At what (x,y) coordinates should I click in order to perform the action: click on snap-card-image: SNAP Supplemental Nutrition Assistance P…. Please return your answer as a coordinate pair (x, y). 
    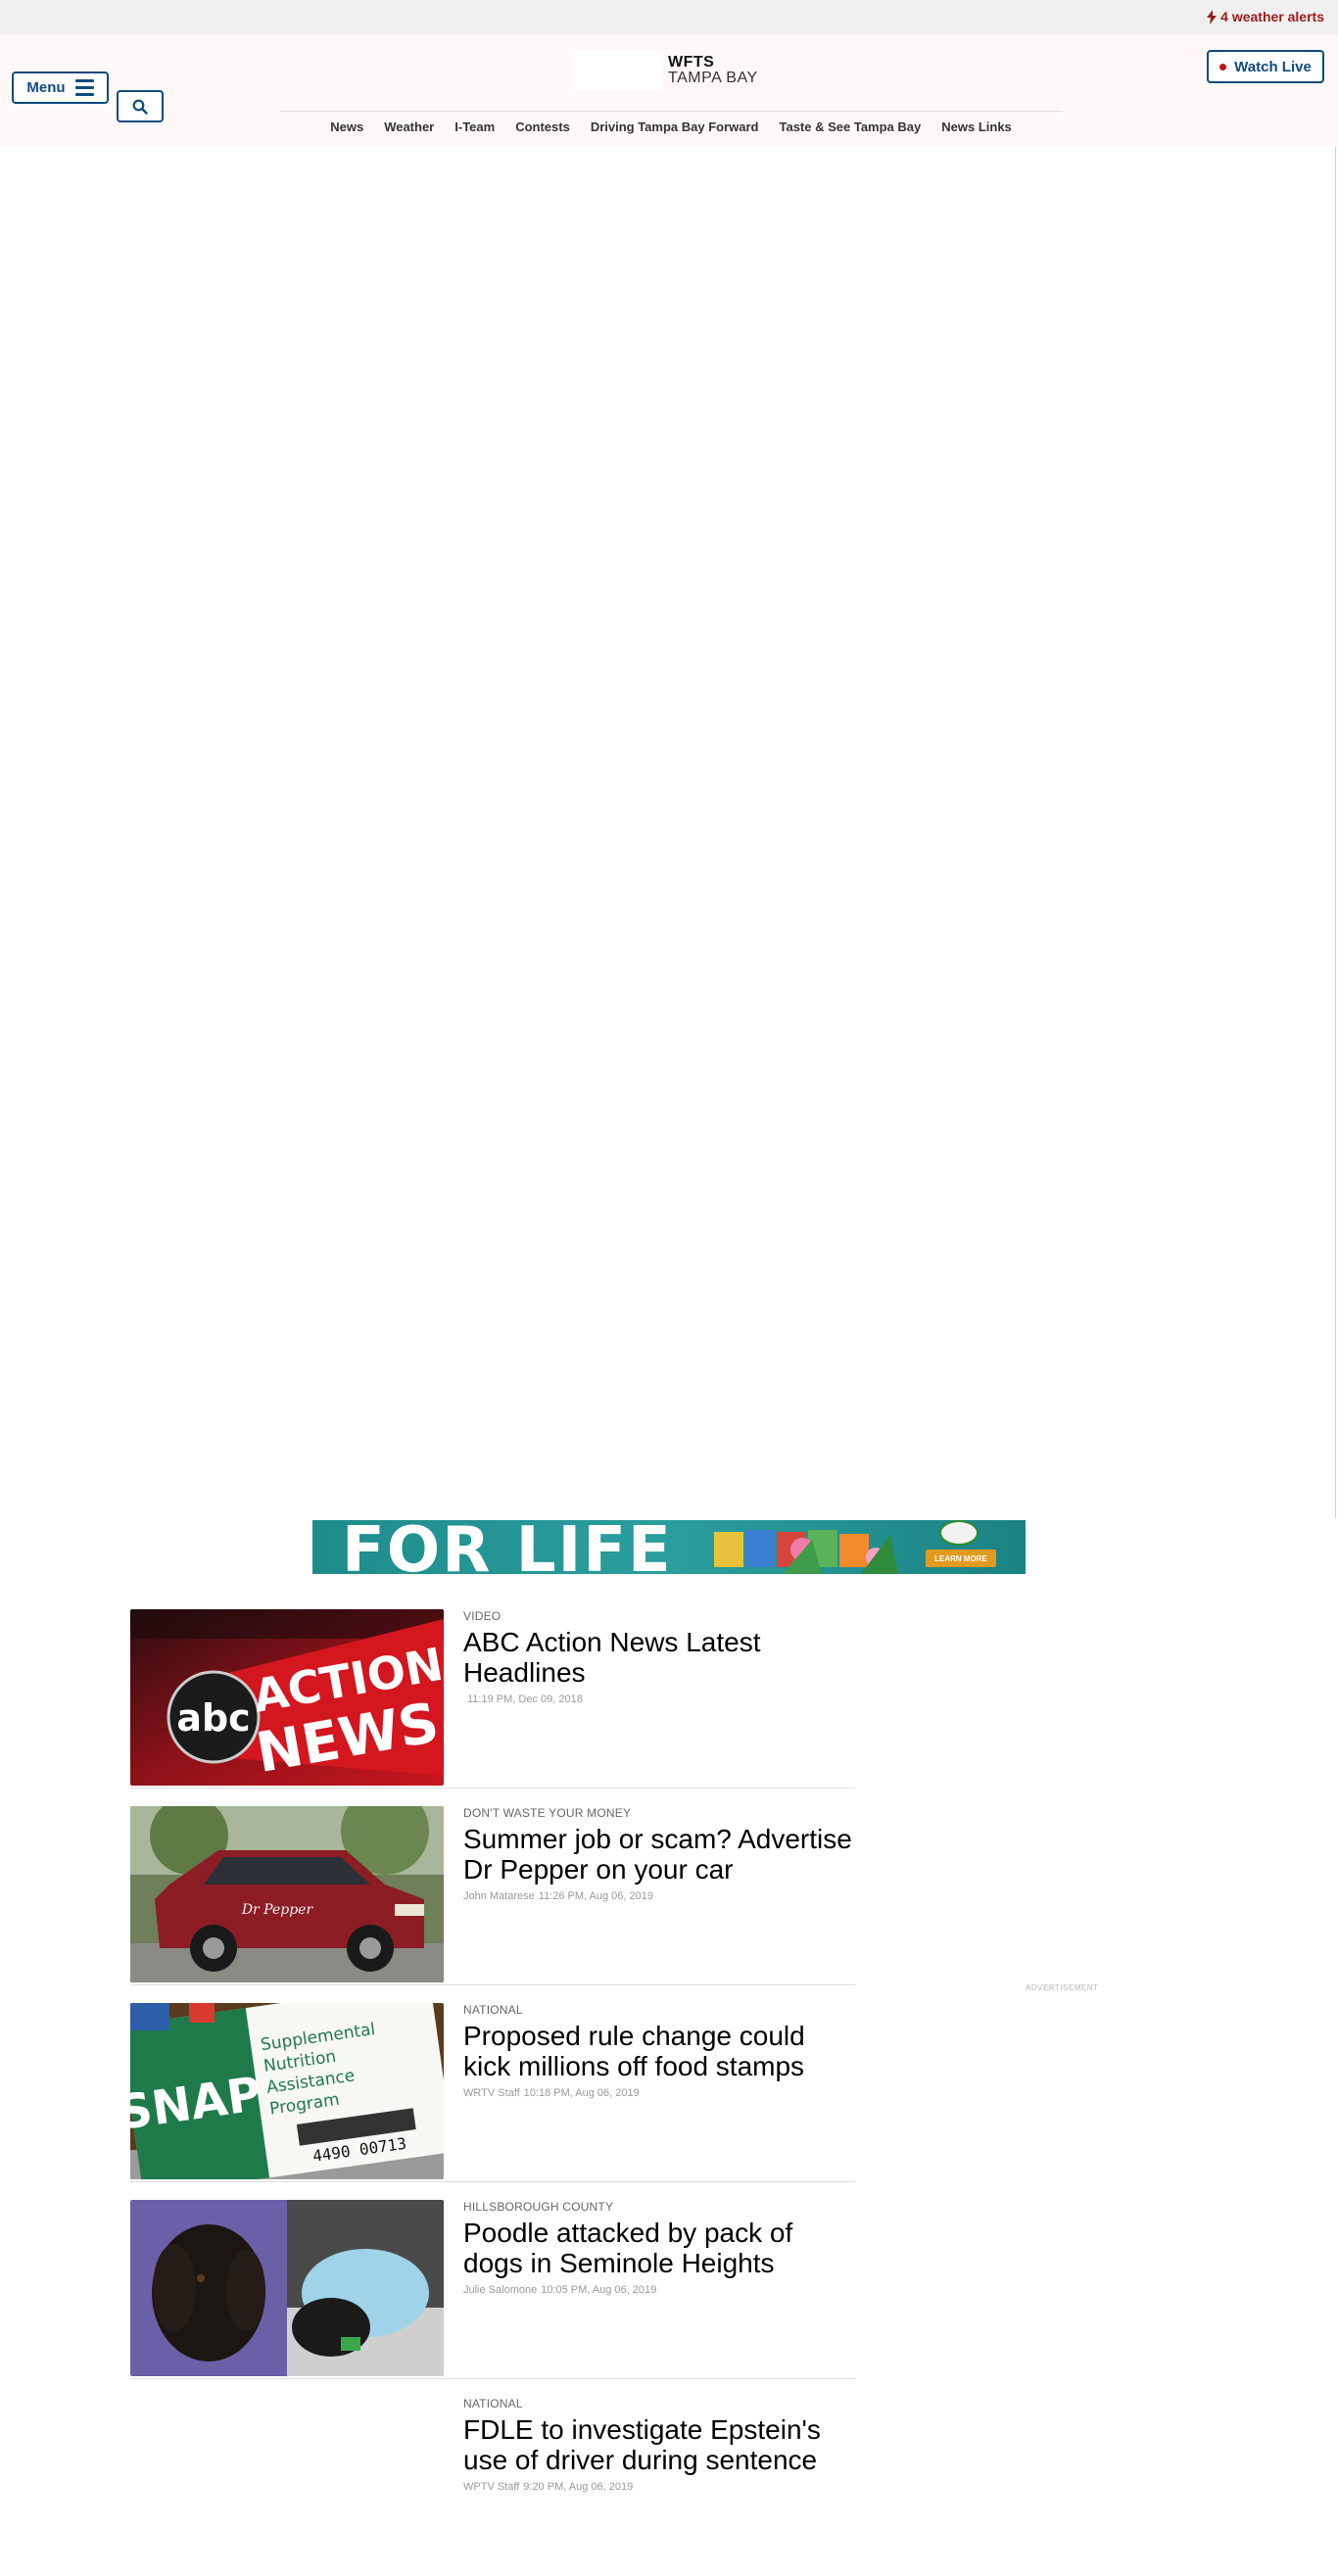
    Looking at the image, I should click on (287, 2091).